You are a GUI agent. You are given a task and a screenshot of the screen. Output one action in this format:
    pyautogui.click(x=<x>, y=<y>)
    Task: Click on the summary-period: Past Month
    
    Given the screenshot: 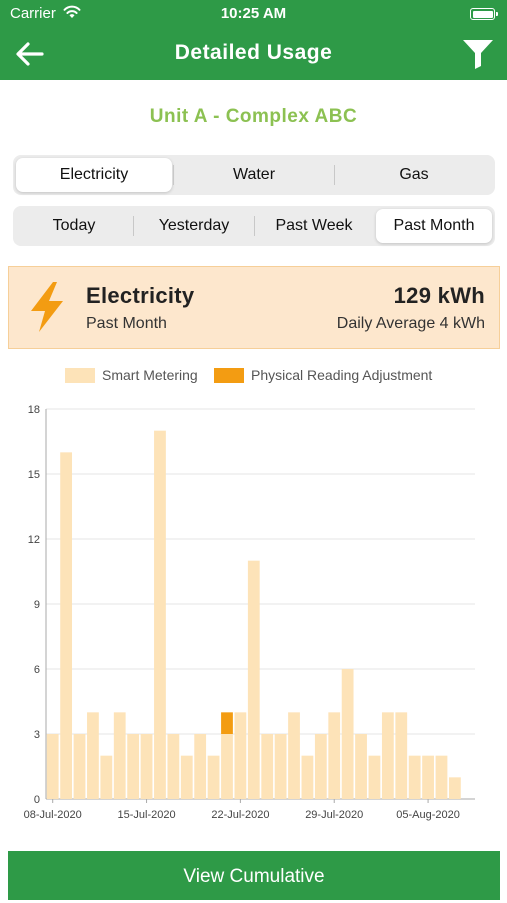 What is the action you would take?
    pyautogui.click(x=126, y=323)
    